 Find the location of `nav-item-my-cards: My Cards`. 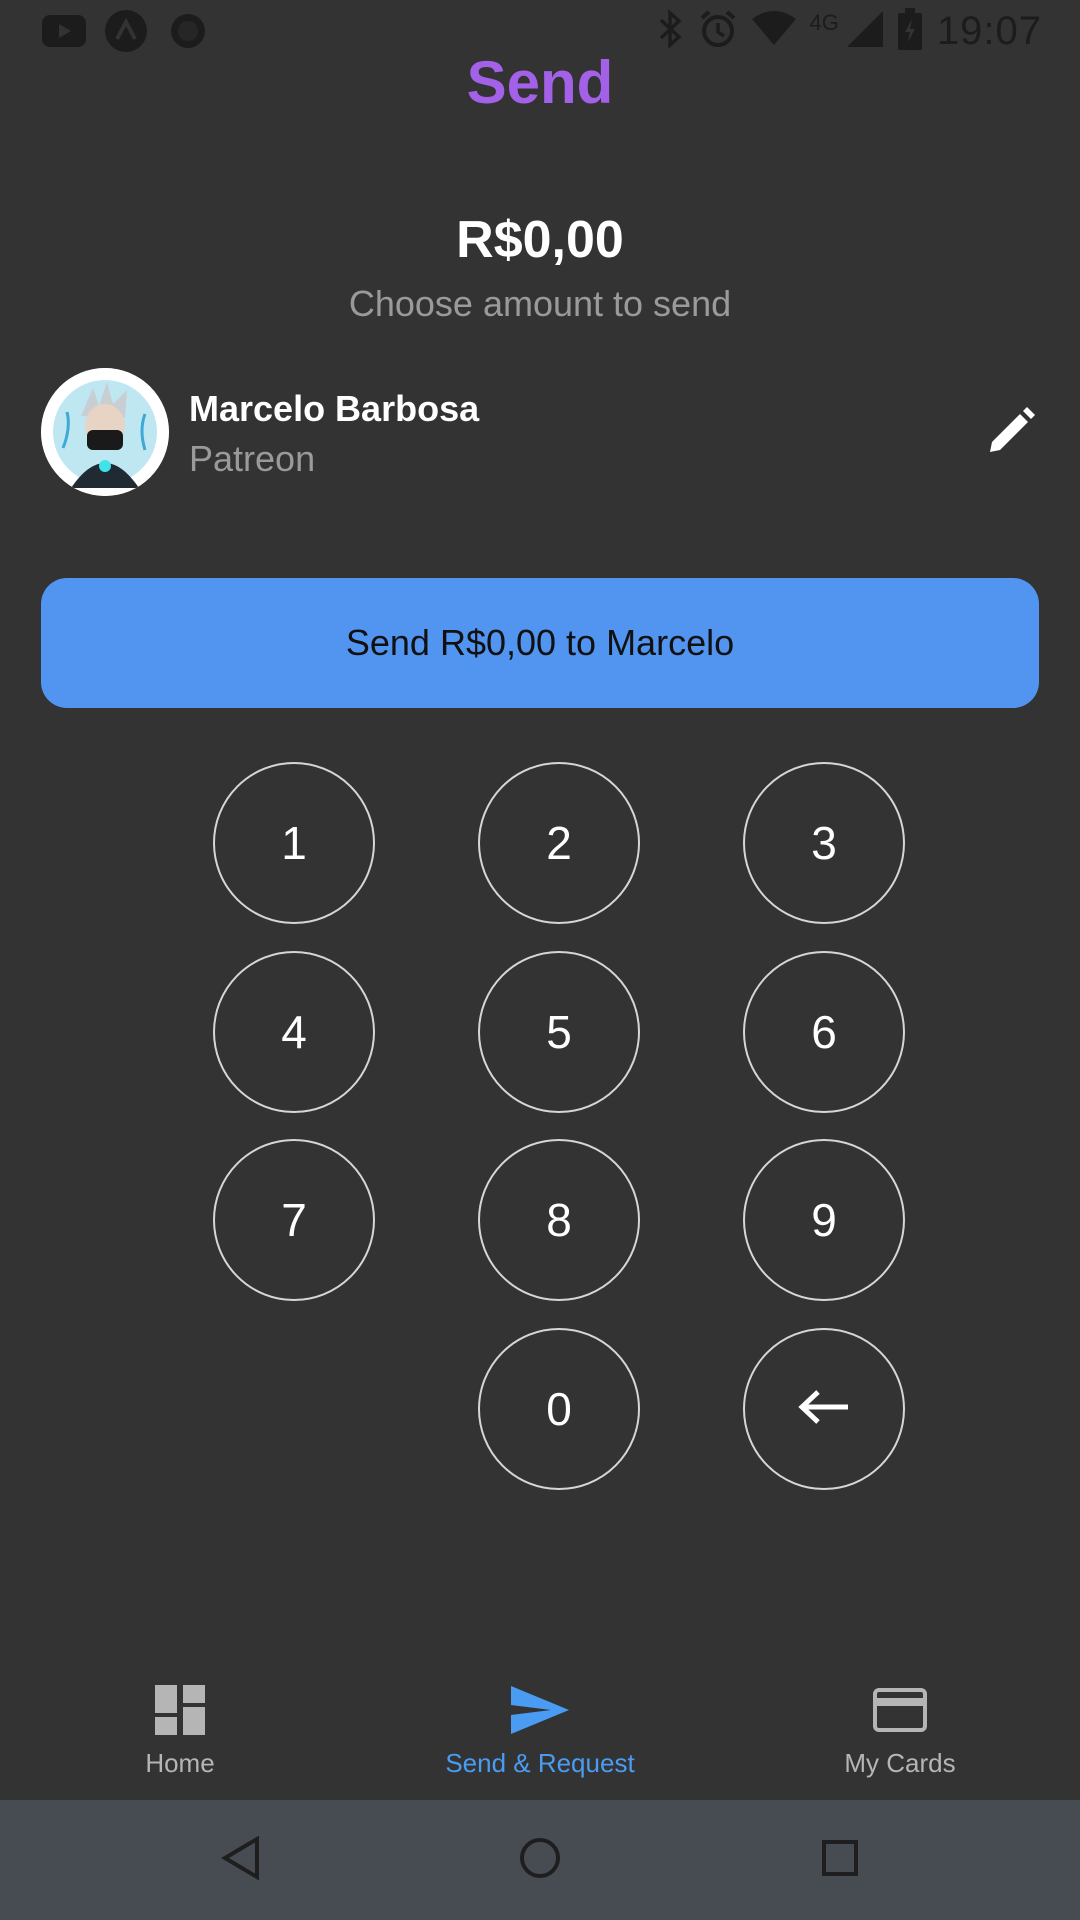

nav-item-my-cards: My Cards is located at coordinates (900, 1730).